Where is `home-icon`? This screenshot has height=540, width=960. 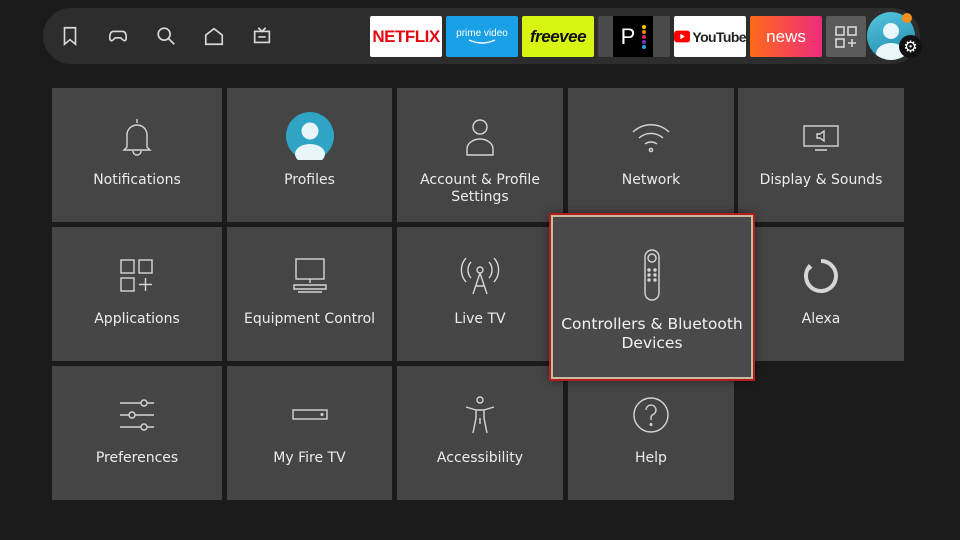
home-icon is located at coordinates (214, 36).